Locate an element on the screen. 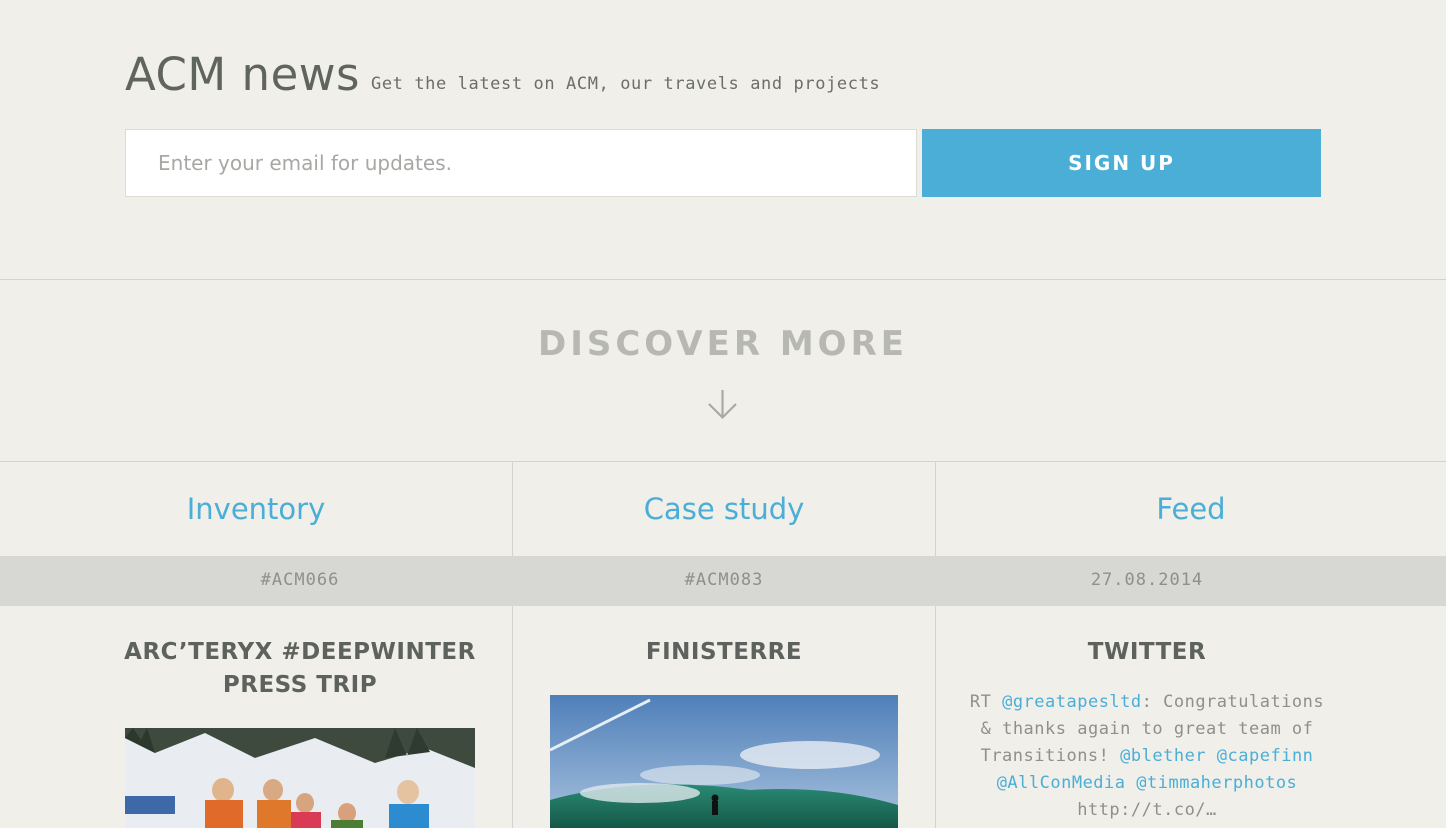 The width and height of the screenshot is (1446, 828). case-study-item-title: FINISTERRE is located at coordinates (724, 652).